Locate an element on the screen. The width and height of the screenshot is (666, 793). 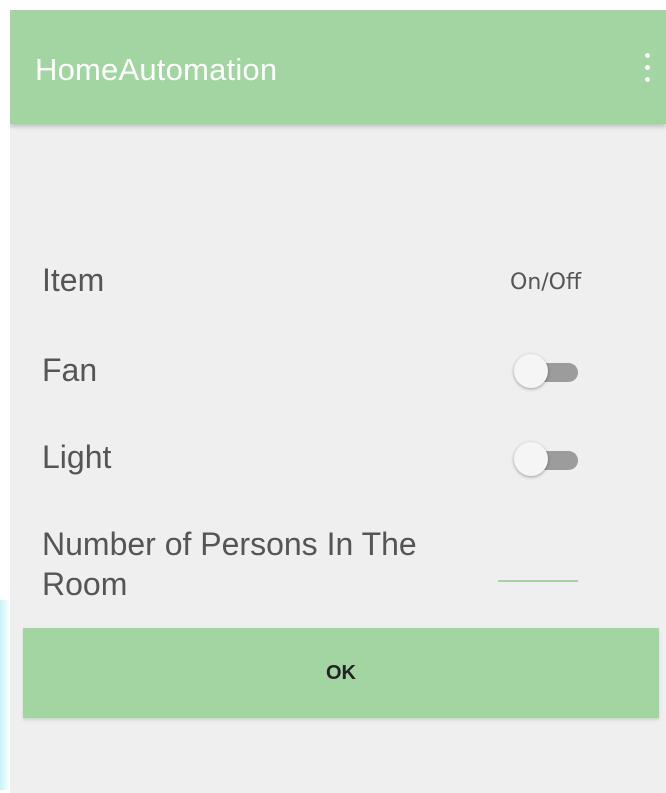
ok-button: OK is located at coordinates (341, 673).